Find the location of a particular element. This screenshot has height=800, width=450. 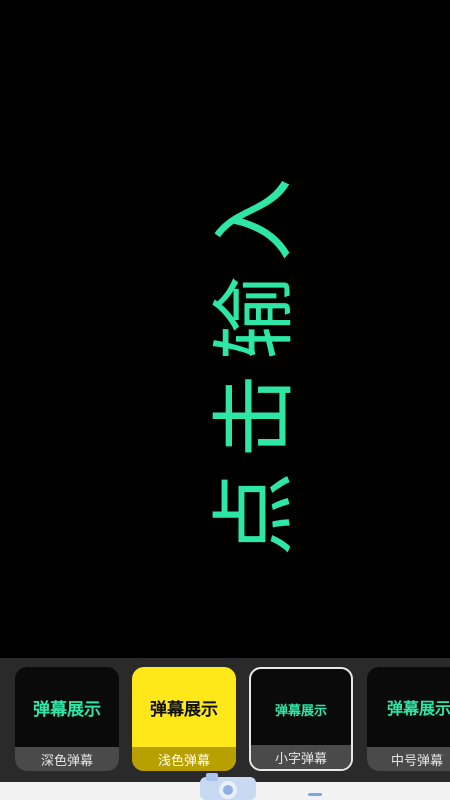

style-card-medium: 弹幕展示 中号弹幕 is located at coordinates (408, 719).